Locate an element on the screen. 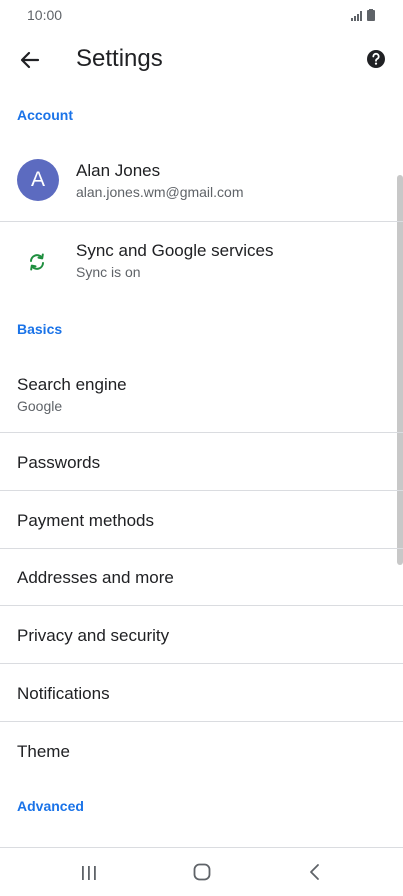  recents-icon is located at coordinates (89, 873).